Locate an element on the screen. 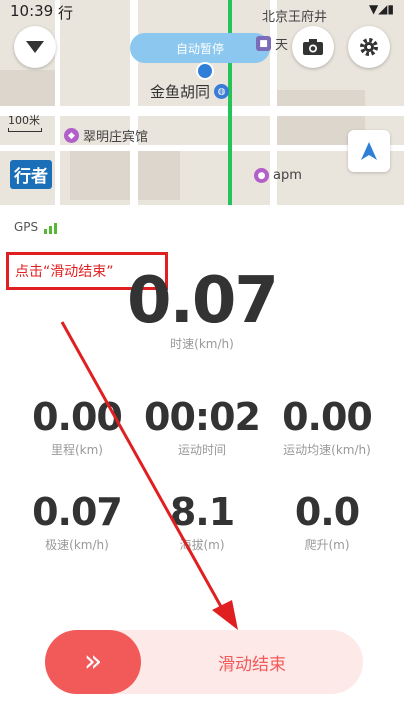 The height and width of the screenshot is (720, 404). stat-label: 运动时间 is located at coordinates (201, 450).